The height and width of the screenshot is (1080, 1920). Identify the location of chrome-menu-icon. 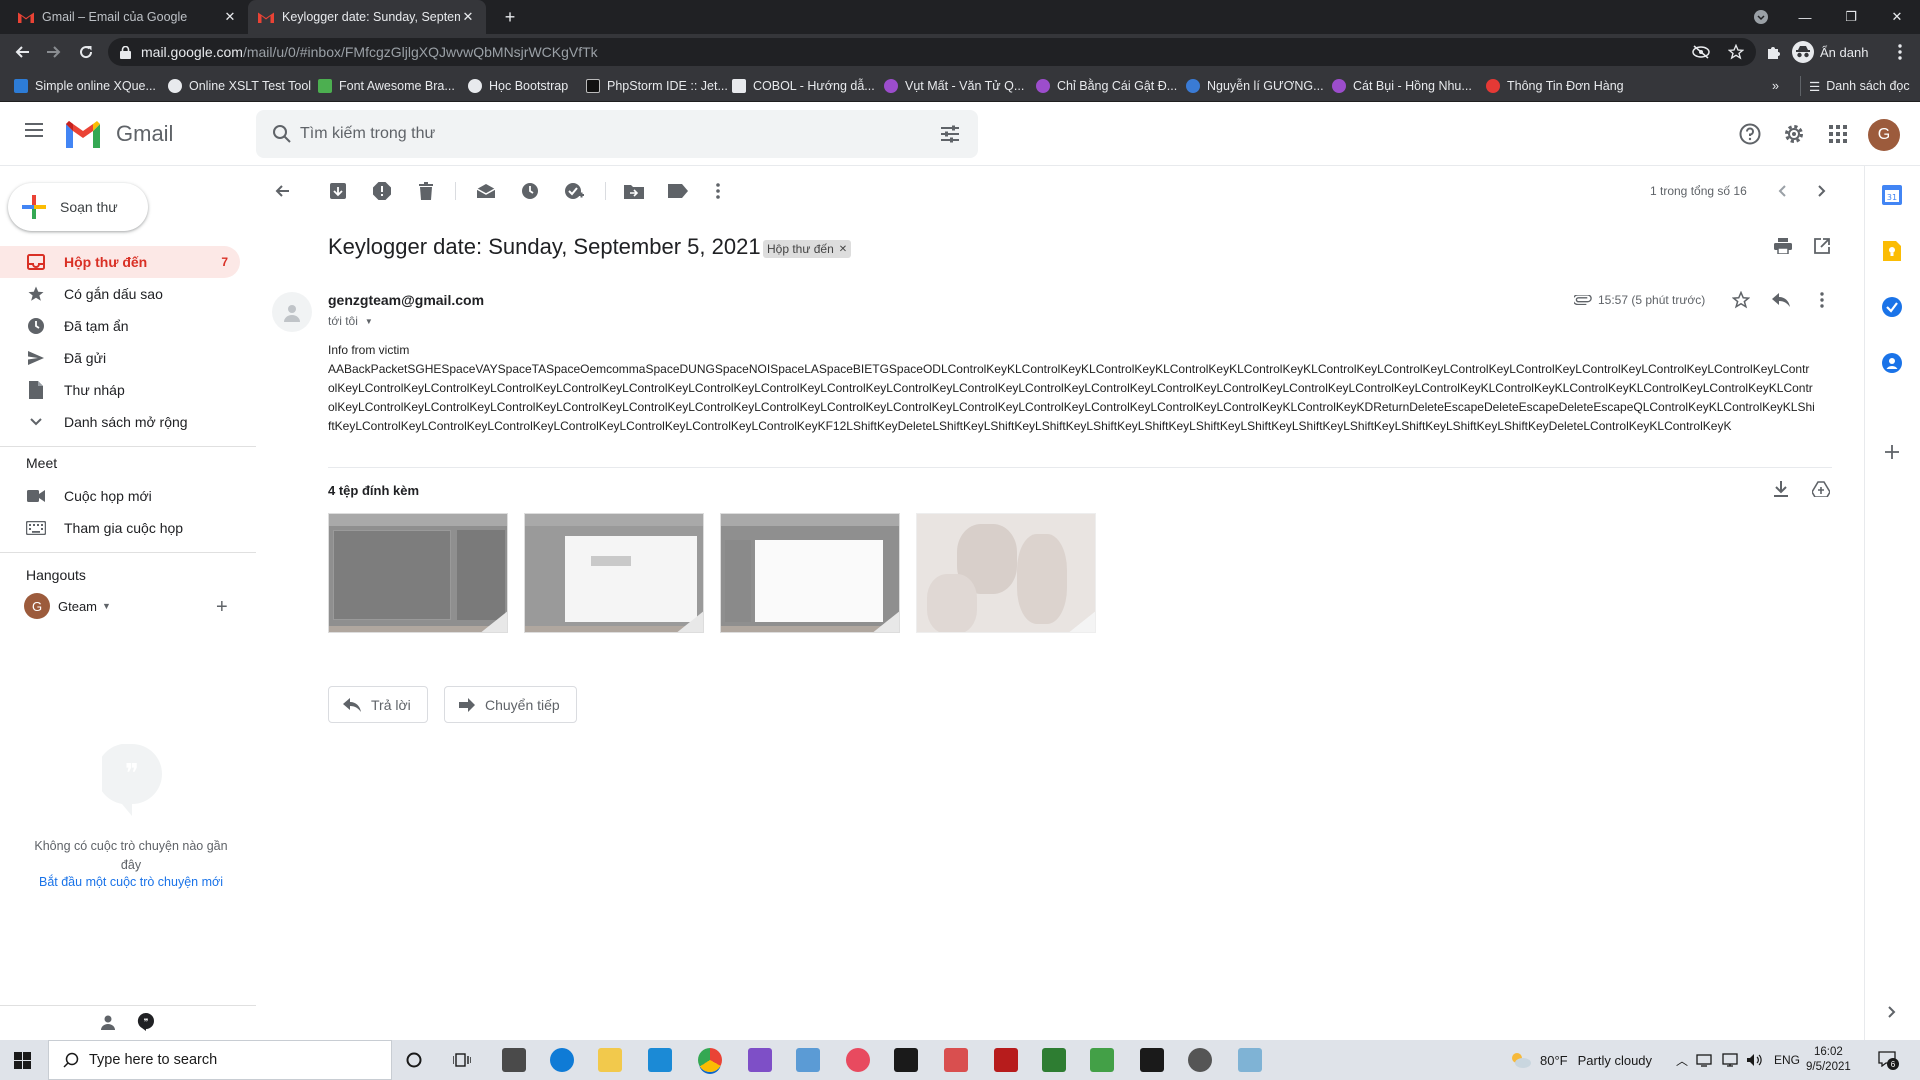
(1900, 52).